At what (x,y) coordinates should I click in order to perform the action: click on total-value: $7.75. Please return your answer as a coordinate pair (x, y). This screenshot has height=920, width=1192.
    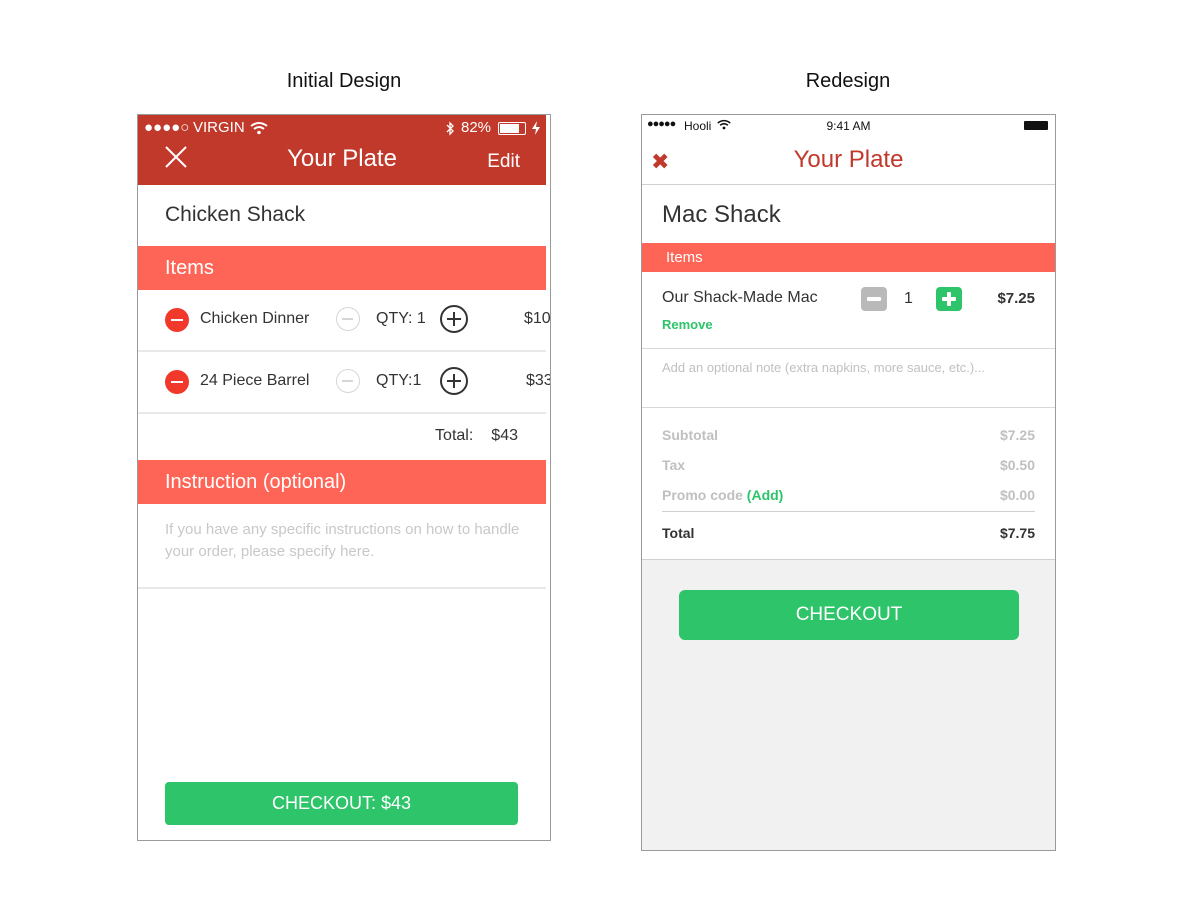
    Looking at the image, I should click on (1017, 533).